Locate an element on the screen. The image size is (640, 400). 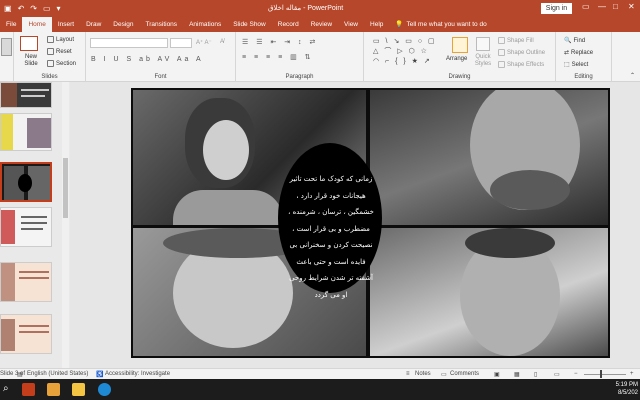
paragraph-group: ☰ ☰ ⇤ ⇥ ↕ ⇄ ≡ ≡ ≡ ≡ ▥ ⇅ Paragraph is located at coordinates (300, 57).